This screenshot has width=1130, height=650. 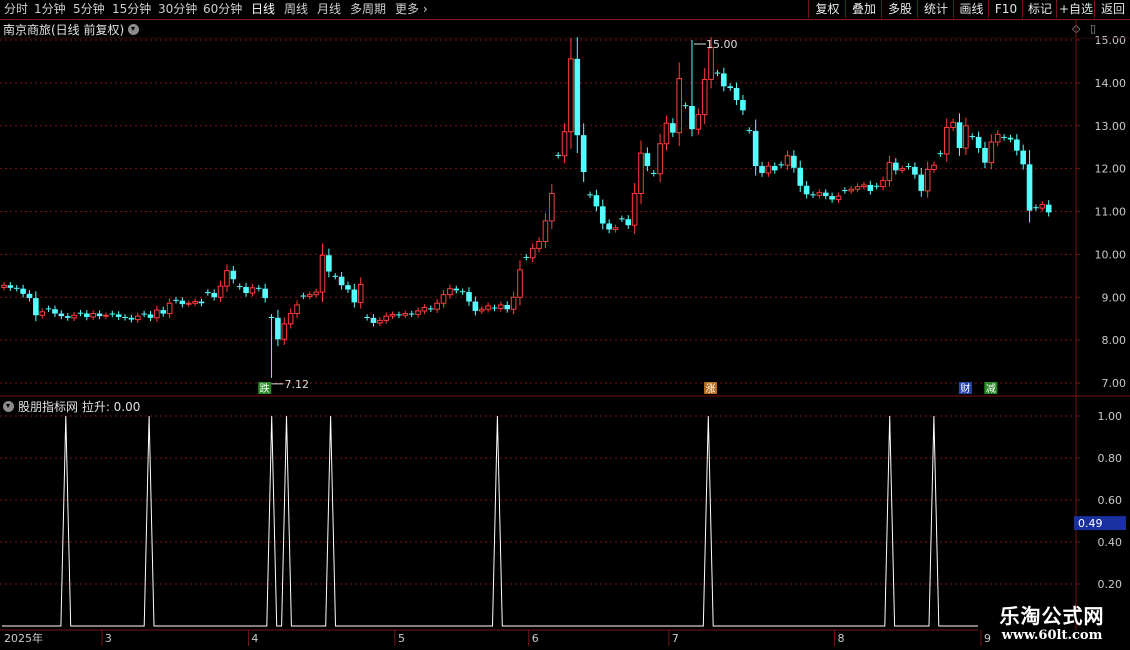 I want to click on chevron-down-icon, so click(x=8, y=406).